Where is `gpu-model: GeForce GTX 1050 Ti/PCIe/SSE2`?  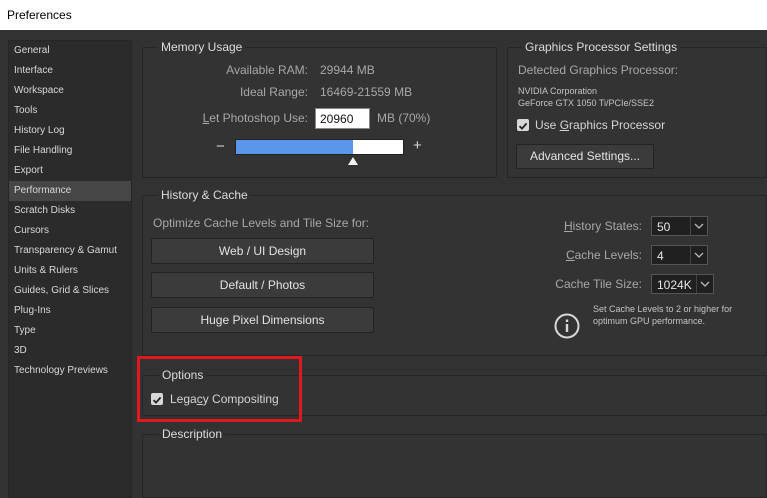 gpu-model: GeForce GTX 1050 Ti/PCIe/SSE2 is located at coordinates (586, 103).